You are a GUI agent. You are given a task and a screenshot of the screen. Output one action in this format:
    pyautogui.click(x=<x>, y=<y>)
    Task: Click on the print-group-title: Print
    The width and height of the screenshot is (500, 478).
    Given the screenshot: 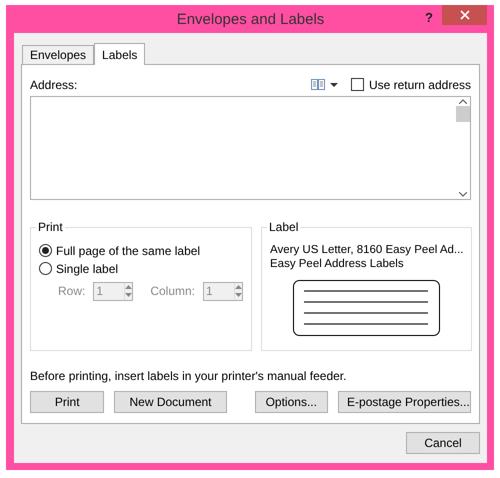 What is the action you would take?
    pyautogui.click(x=50, y=227)
    